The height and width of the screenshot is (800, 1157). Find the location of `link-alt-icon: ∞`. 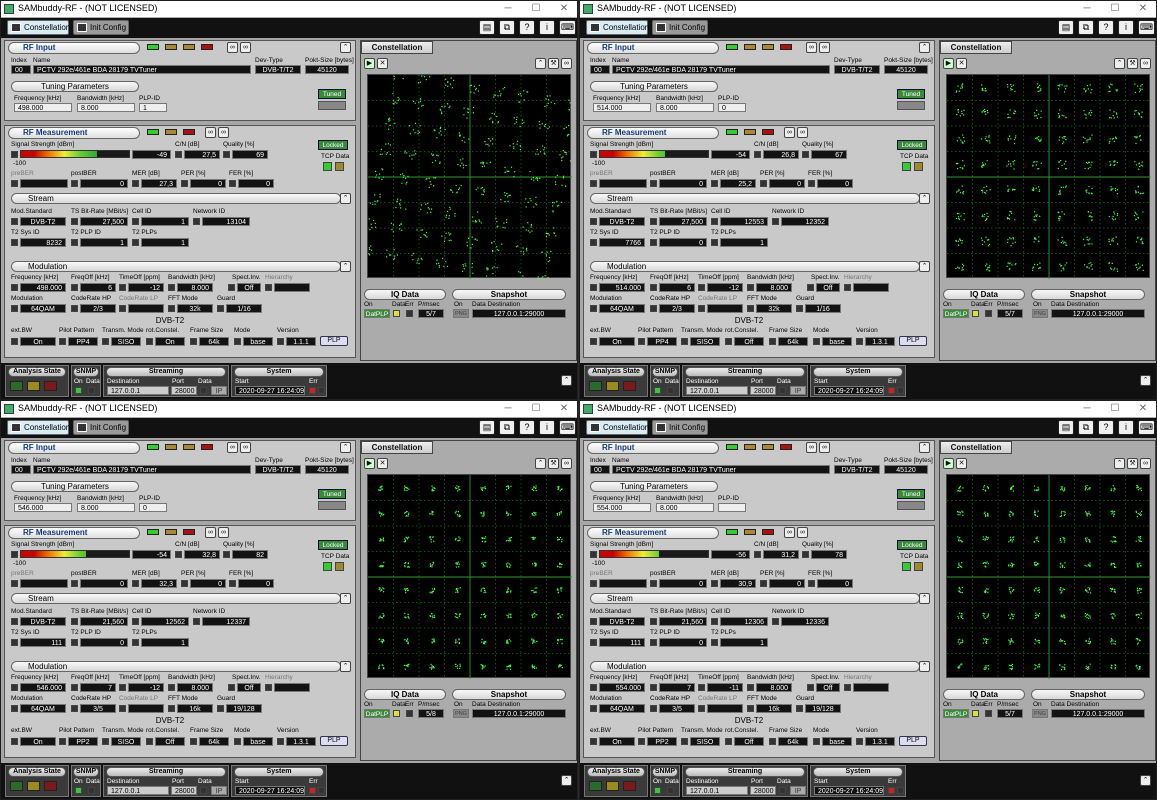

link-alt-icon: ∞ is located at coordinates (824, 47).